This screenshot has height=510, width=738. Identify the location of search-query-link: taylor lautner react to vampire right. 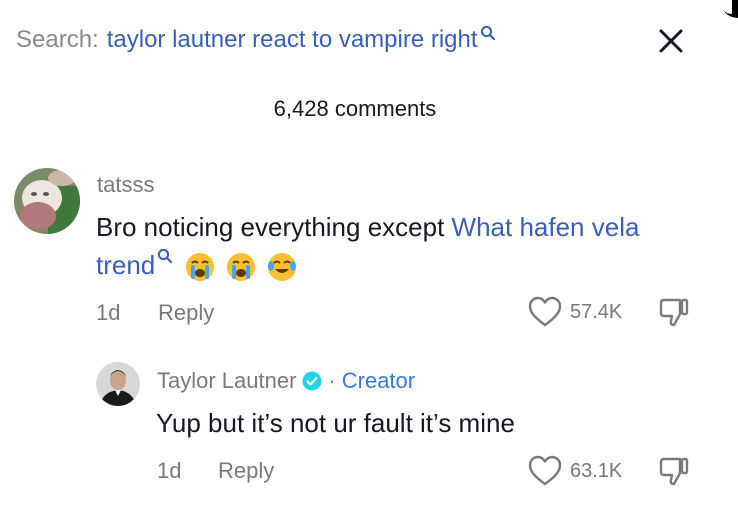
(292, 40).